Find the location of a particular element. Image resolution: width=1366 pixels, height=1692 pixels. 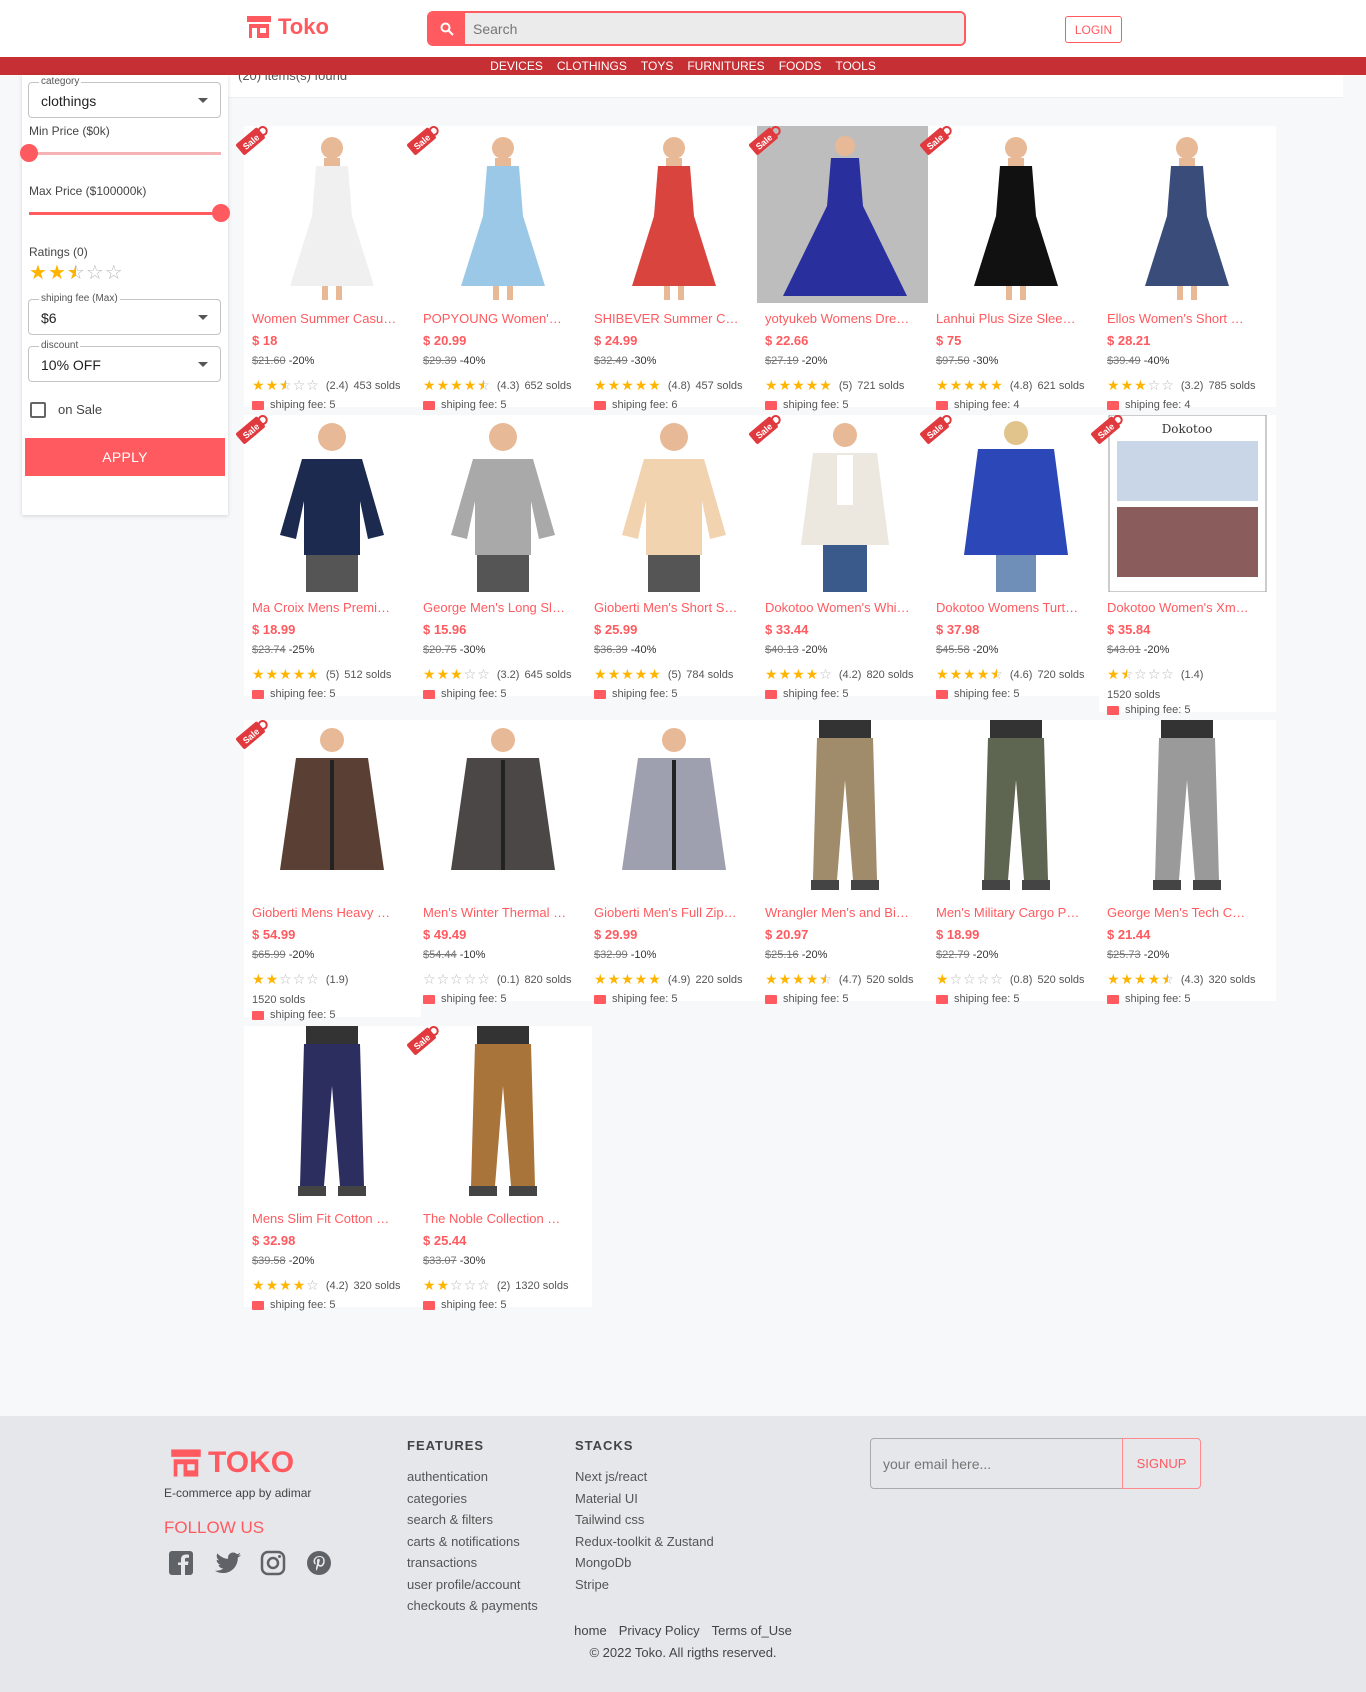

original-price-value: $25.73 is located at coordinates (1124, 955).